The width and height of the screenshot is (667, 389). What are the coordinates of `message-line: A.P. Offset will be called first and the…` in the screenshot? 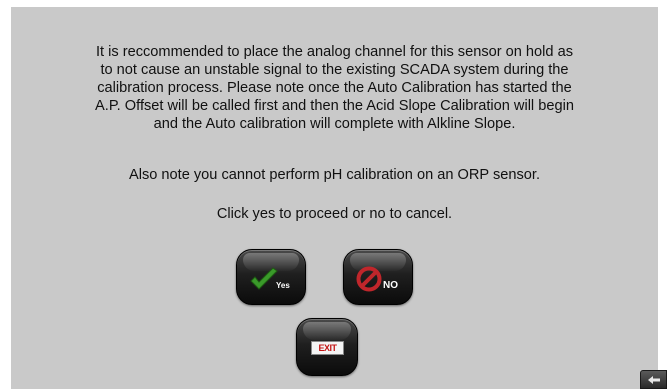 It's located at (334, 106).